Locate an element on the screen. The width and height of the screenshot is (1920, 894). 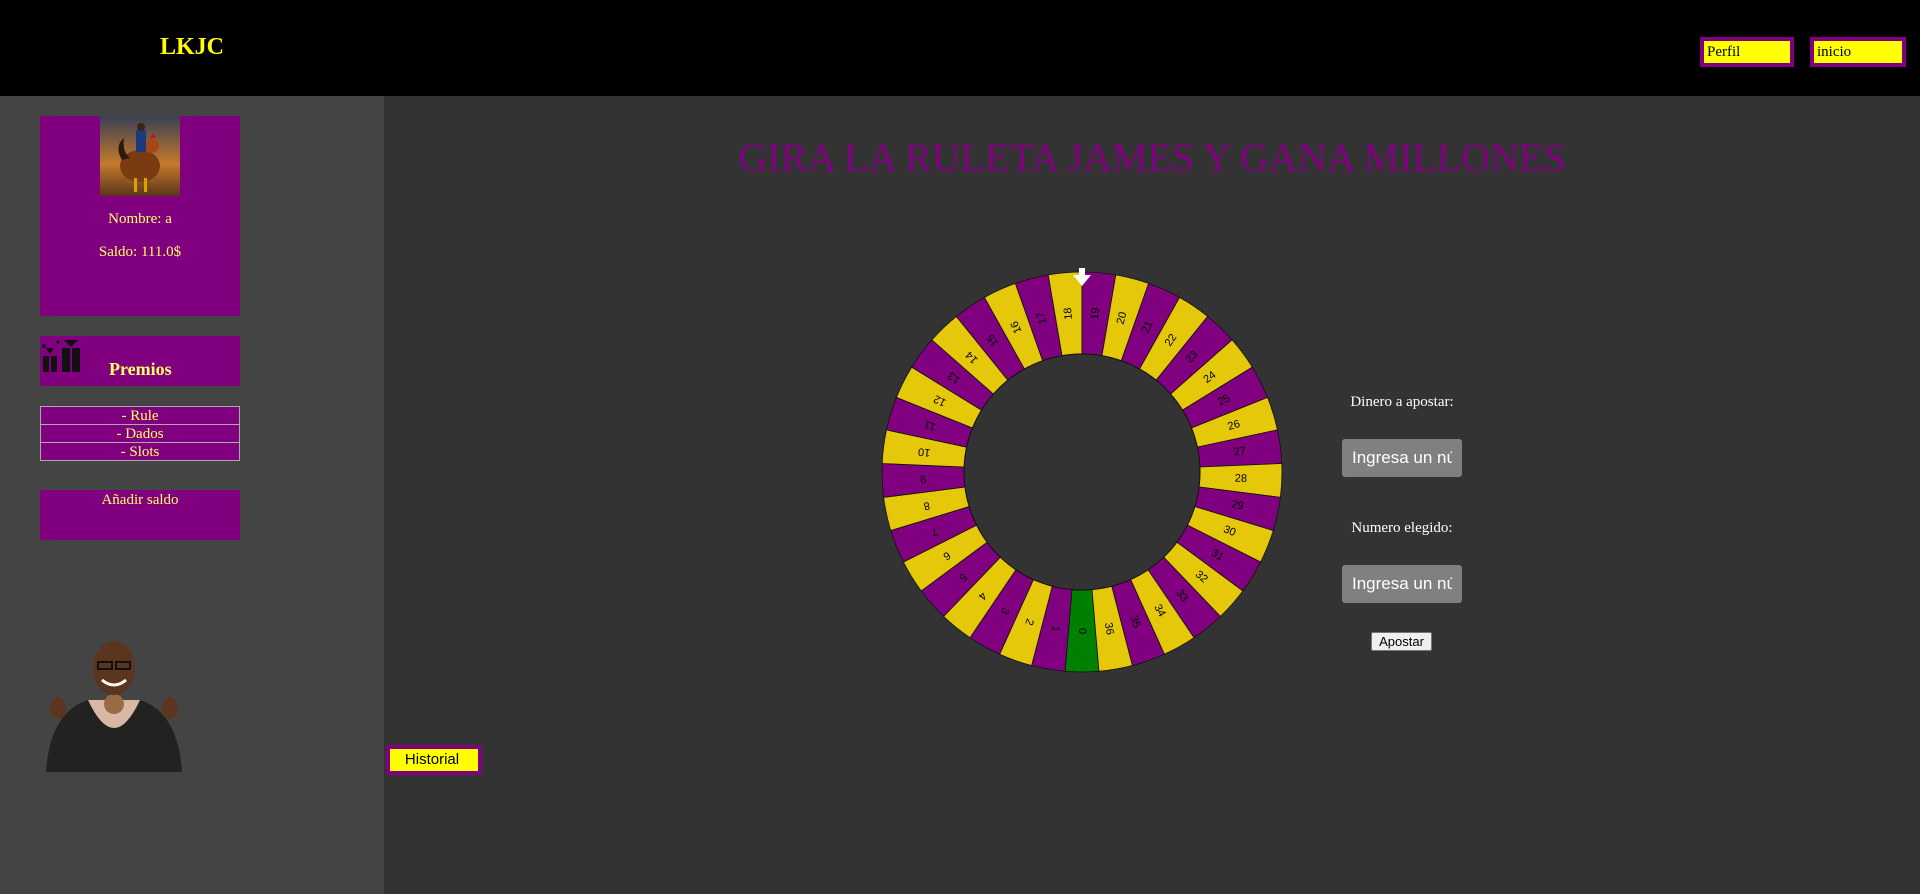
avatar is located at coordinates (140, 156).